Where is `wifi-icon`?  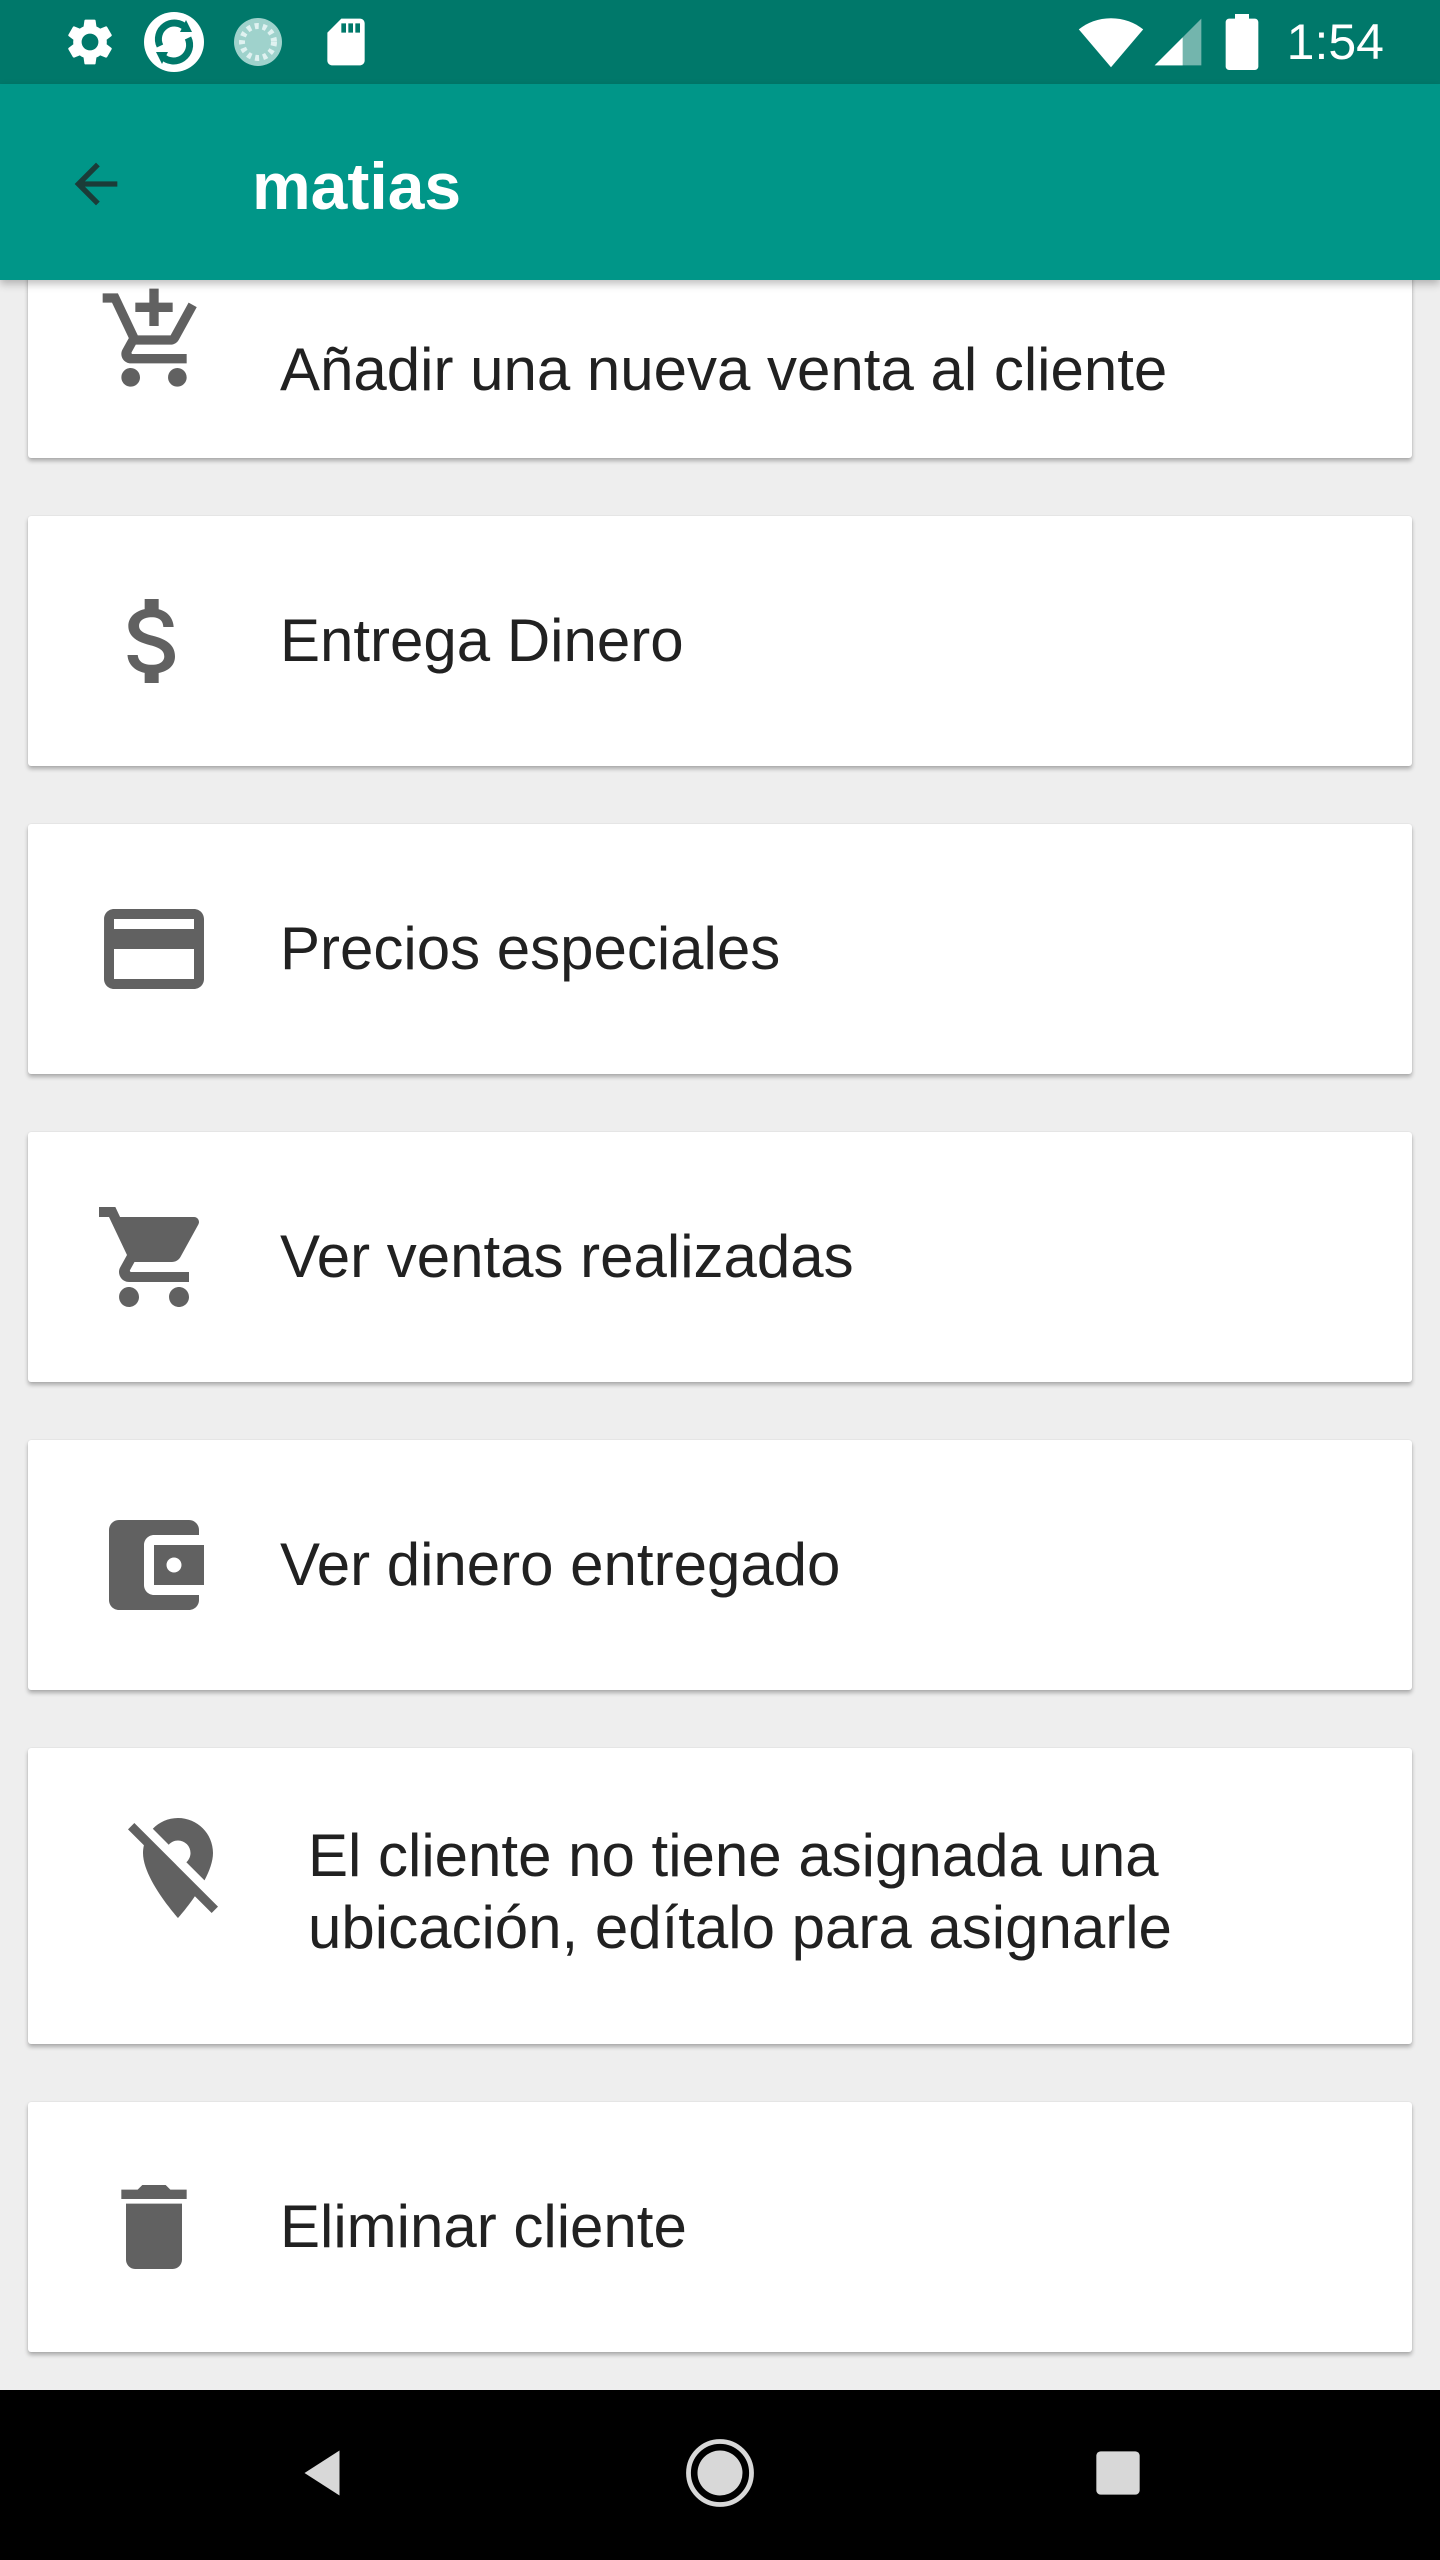 wifi-icon is located at coordinates (1111, 42).